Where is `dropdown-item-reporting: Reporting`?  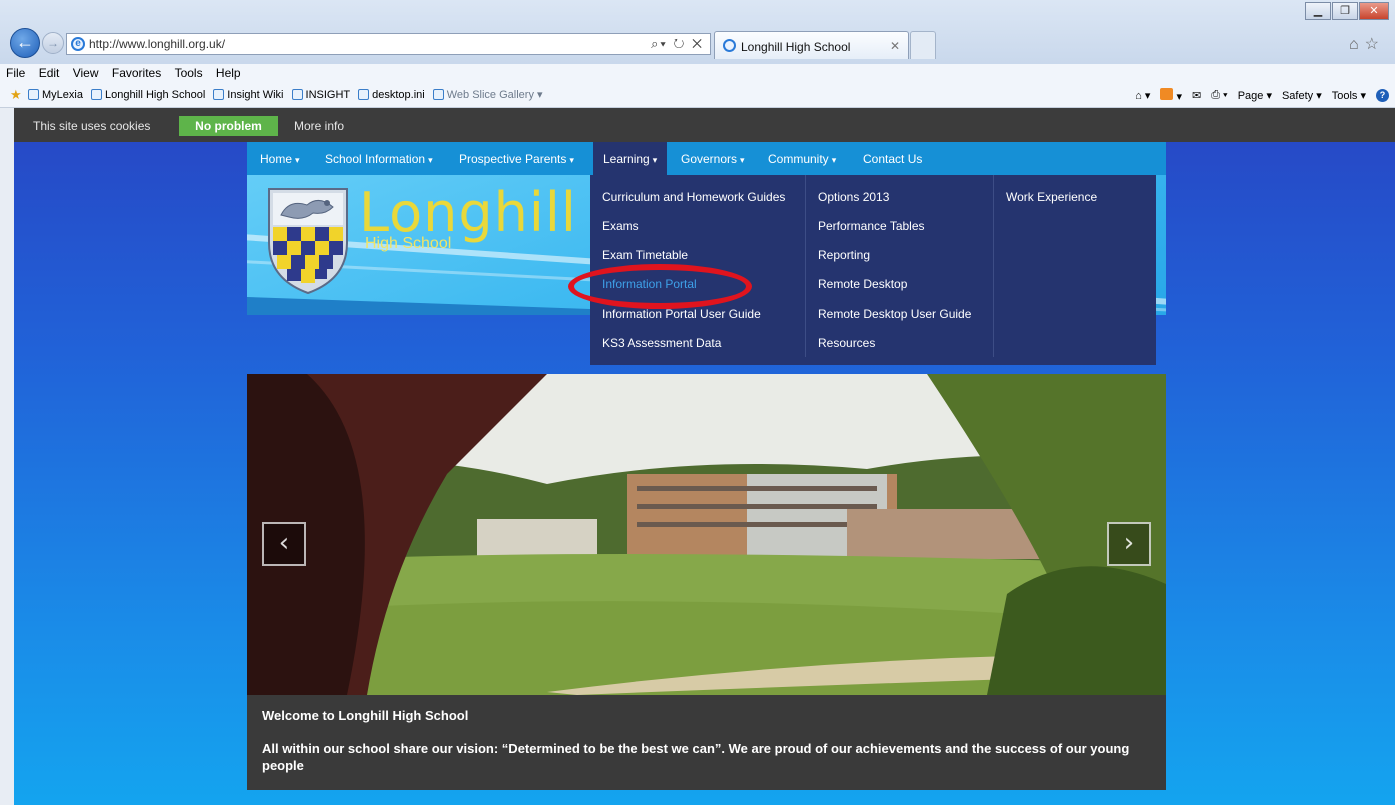 dropdown-item-reporting: Reporting is located at coordinates (844, 255).